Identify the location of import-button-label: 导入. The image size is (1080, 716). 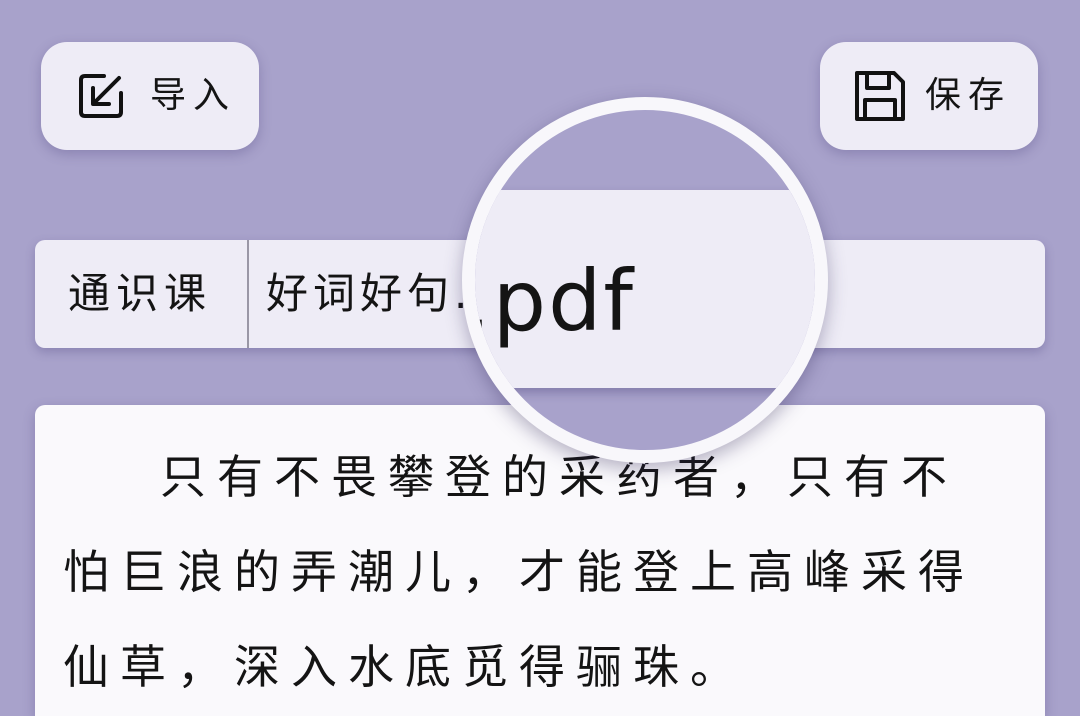
(193, 95).